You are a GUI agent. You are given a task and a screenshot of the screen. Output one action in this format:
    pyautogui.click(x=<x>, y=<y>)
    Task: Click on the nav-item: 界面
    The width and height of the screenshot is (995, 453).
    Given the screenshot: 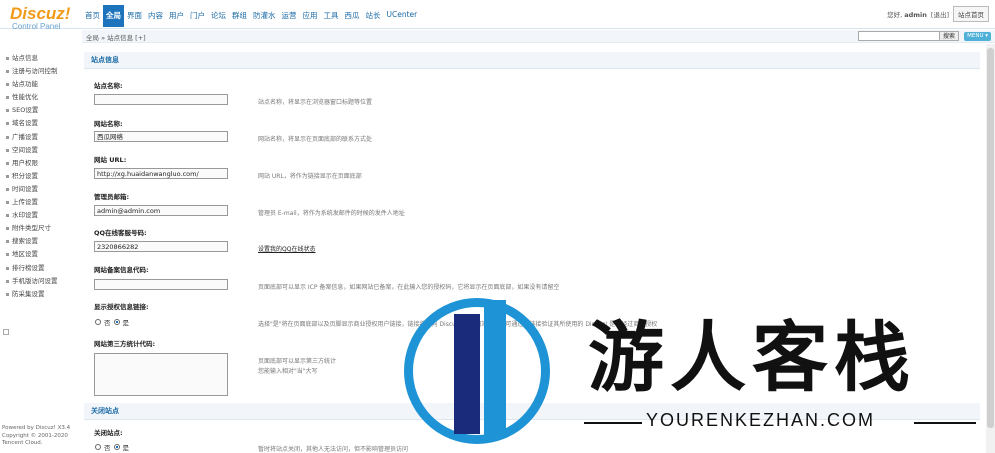 What is the action you would take?
    pyautogui.click(x=134, y=17)
    